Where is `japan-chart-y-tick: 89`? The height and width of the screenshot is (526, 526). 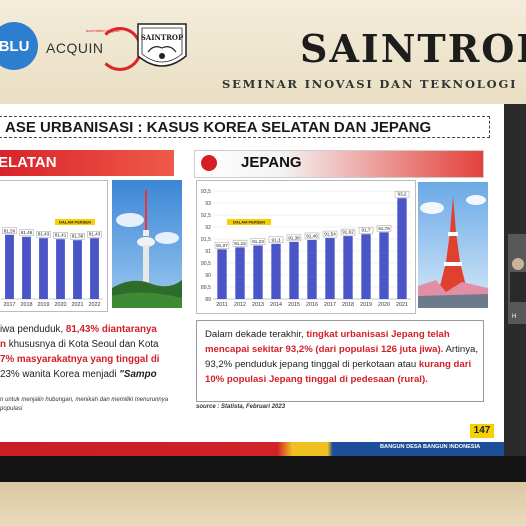 japan-chart-y-tick: 89 is located at coordinates (208, 300).